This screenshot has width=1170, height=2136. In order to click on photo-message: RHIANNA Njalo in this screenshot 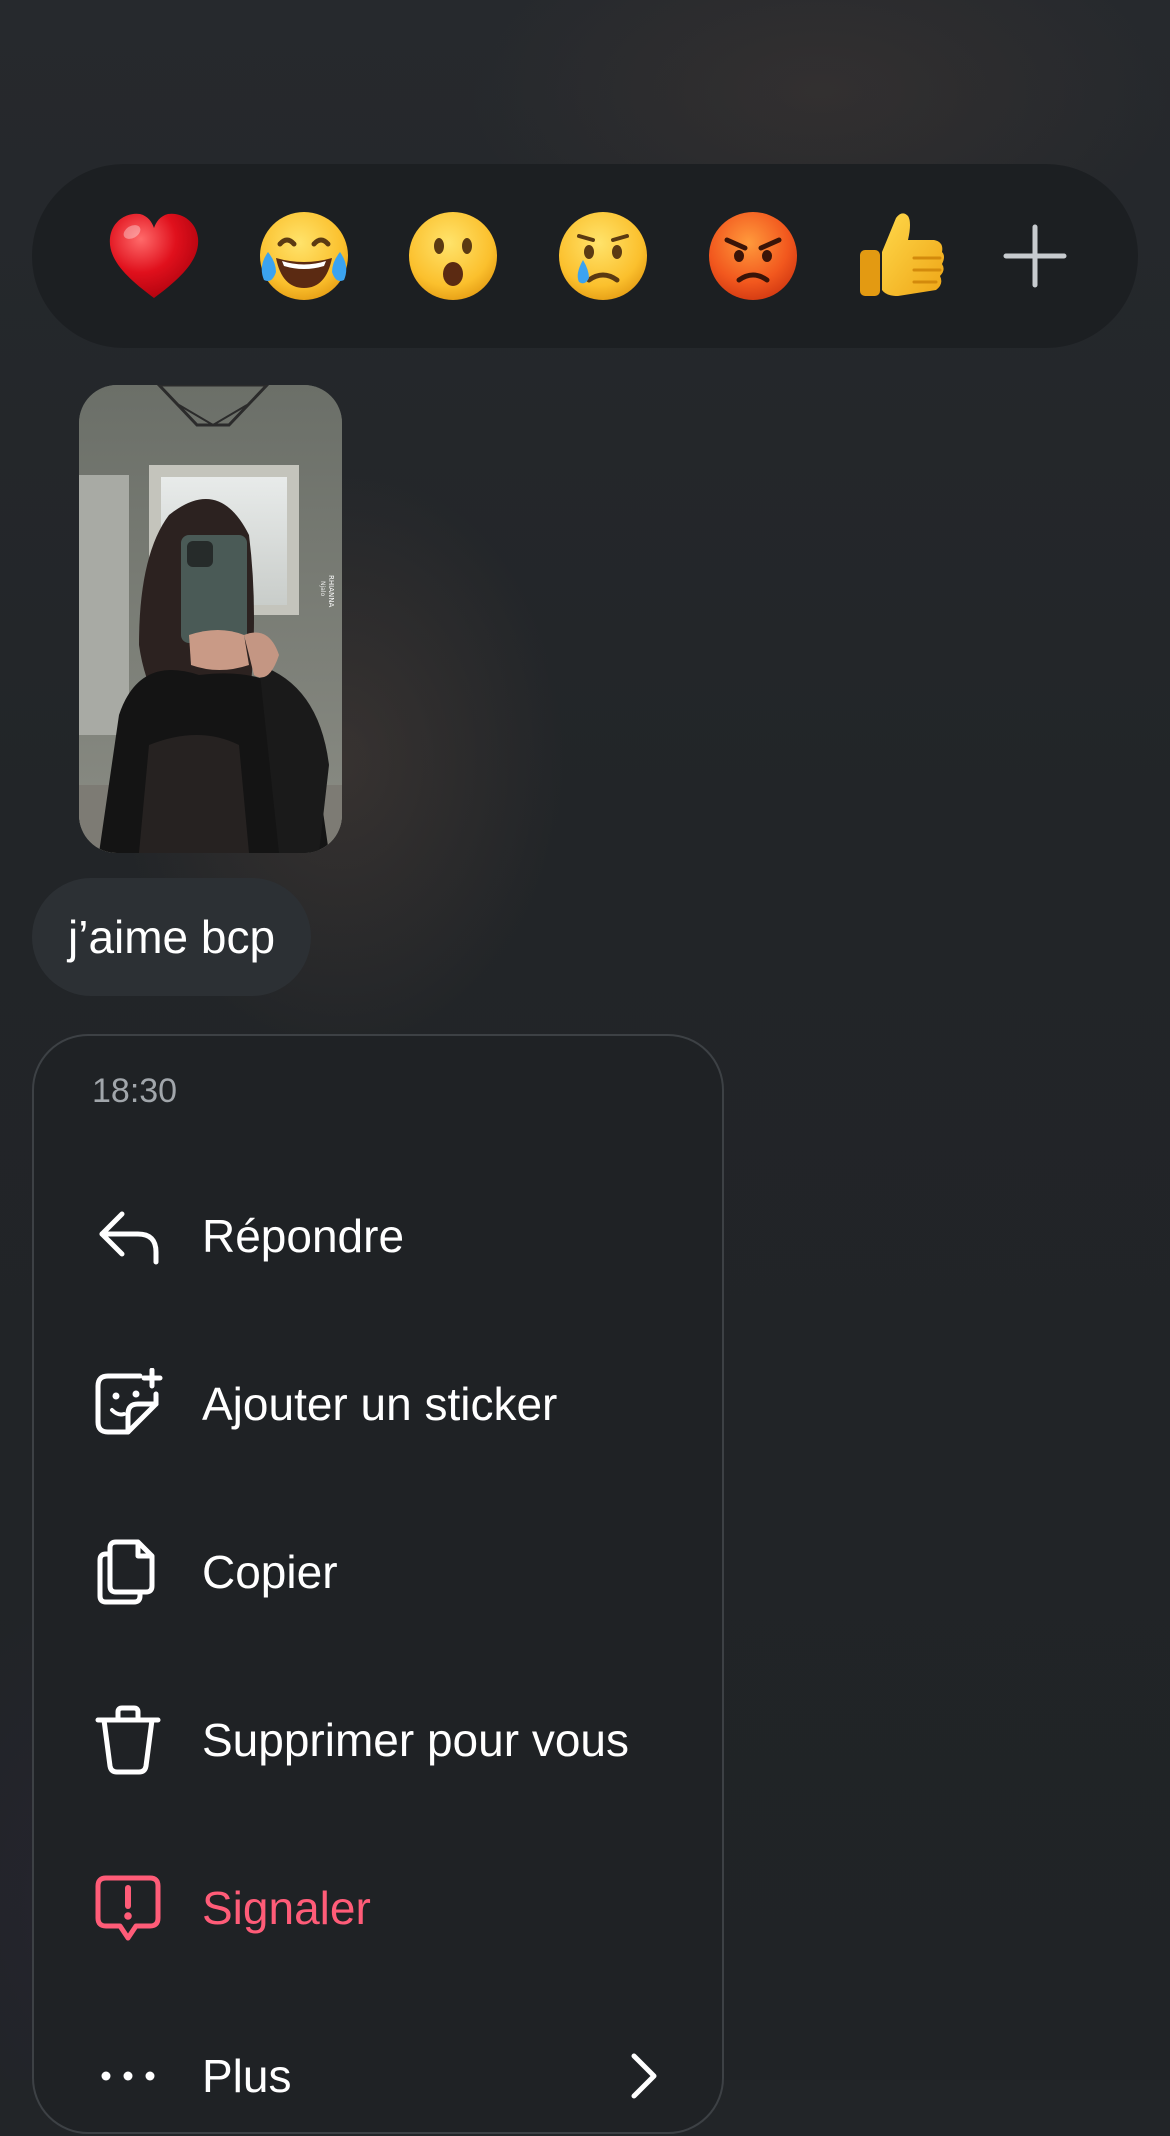, I will do `click(210, 619)`.